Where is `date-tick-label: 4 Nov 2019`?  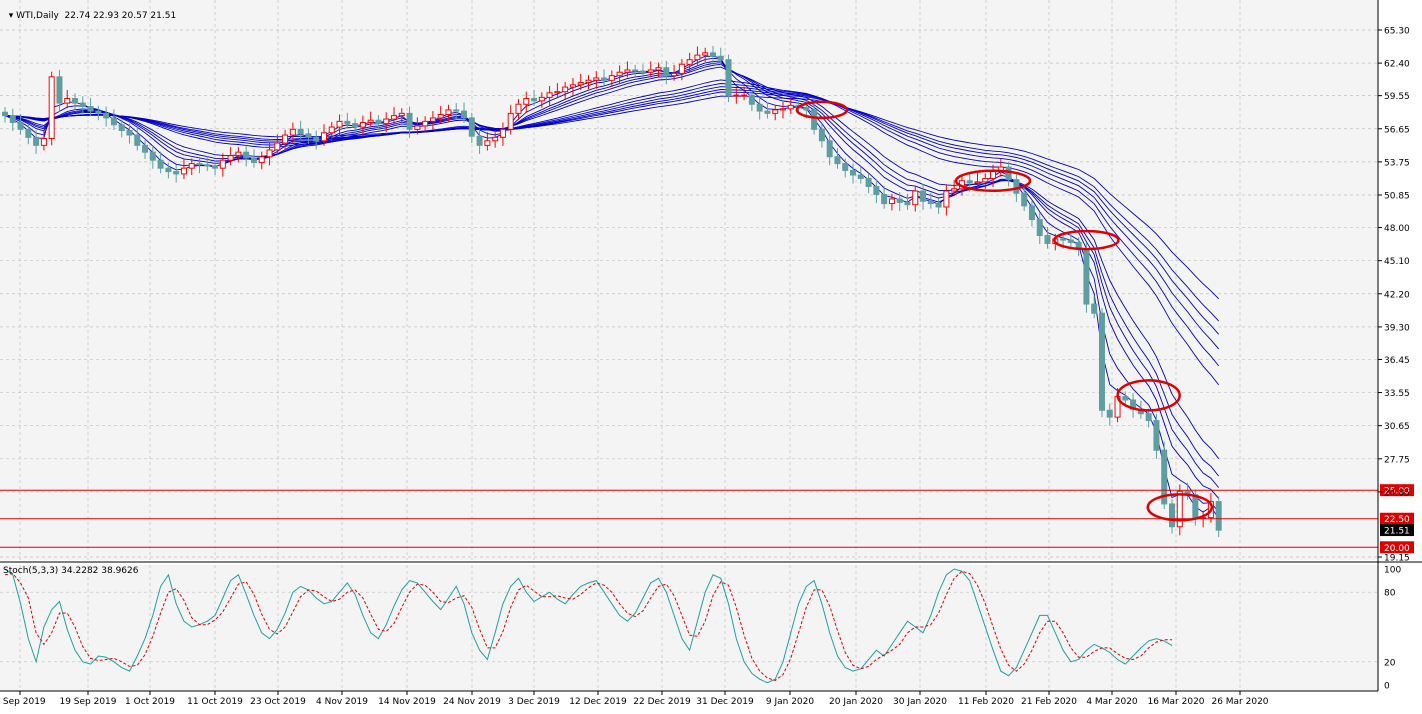
date-tick-label: 4 Nov 2019 is located at coordinates (342, 702).